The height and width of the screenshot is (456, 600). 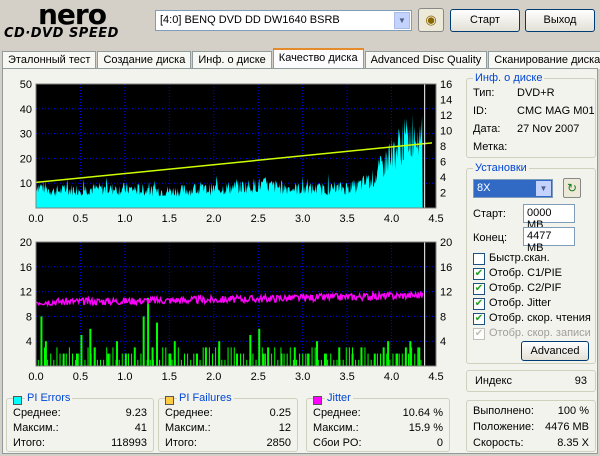 I want to click on pif-avg-value: 0.25, so click(x=280, y=413).